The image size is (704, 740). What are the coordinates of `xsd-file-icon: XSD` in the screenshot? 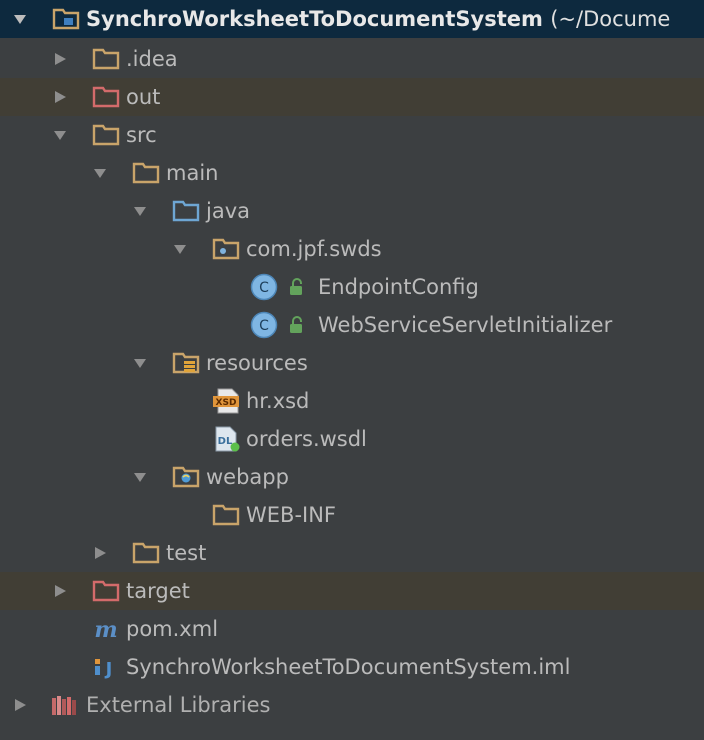 It's located at (226, 401).